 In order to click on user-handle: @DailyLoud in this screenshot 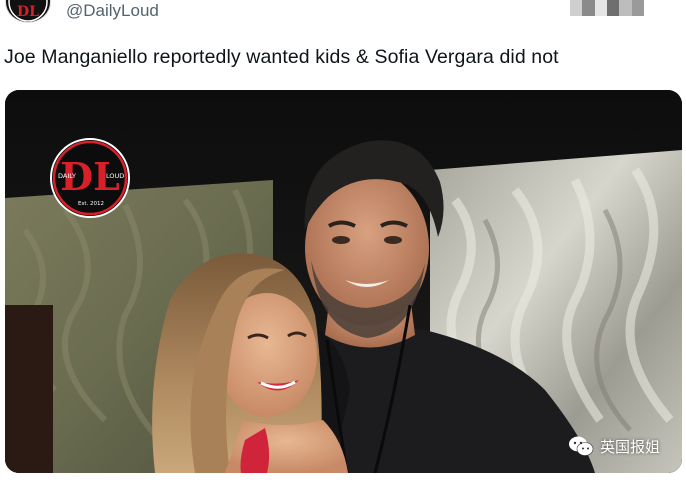, I will do `click(112, 11)`.